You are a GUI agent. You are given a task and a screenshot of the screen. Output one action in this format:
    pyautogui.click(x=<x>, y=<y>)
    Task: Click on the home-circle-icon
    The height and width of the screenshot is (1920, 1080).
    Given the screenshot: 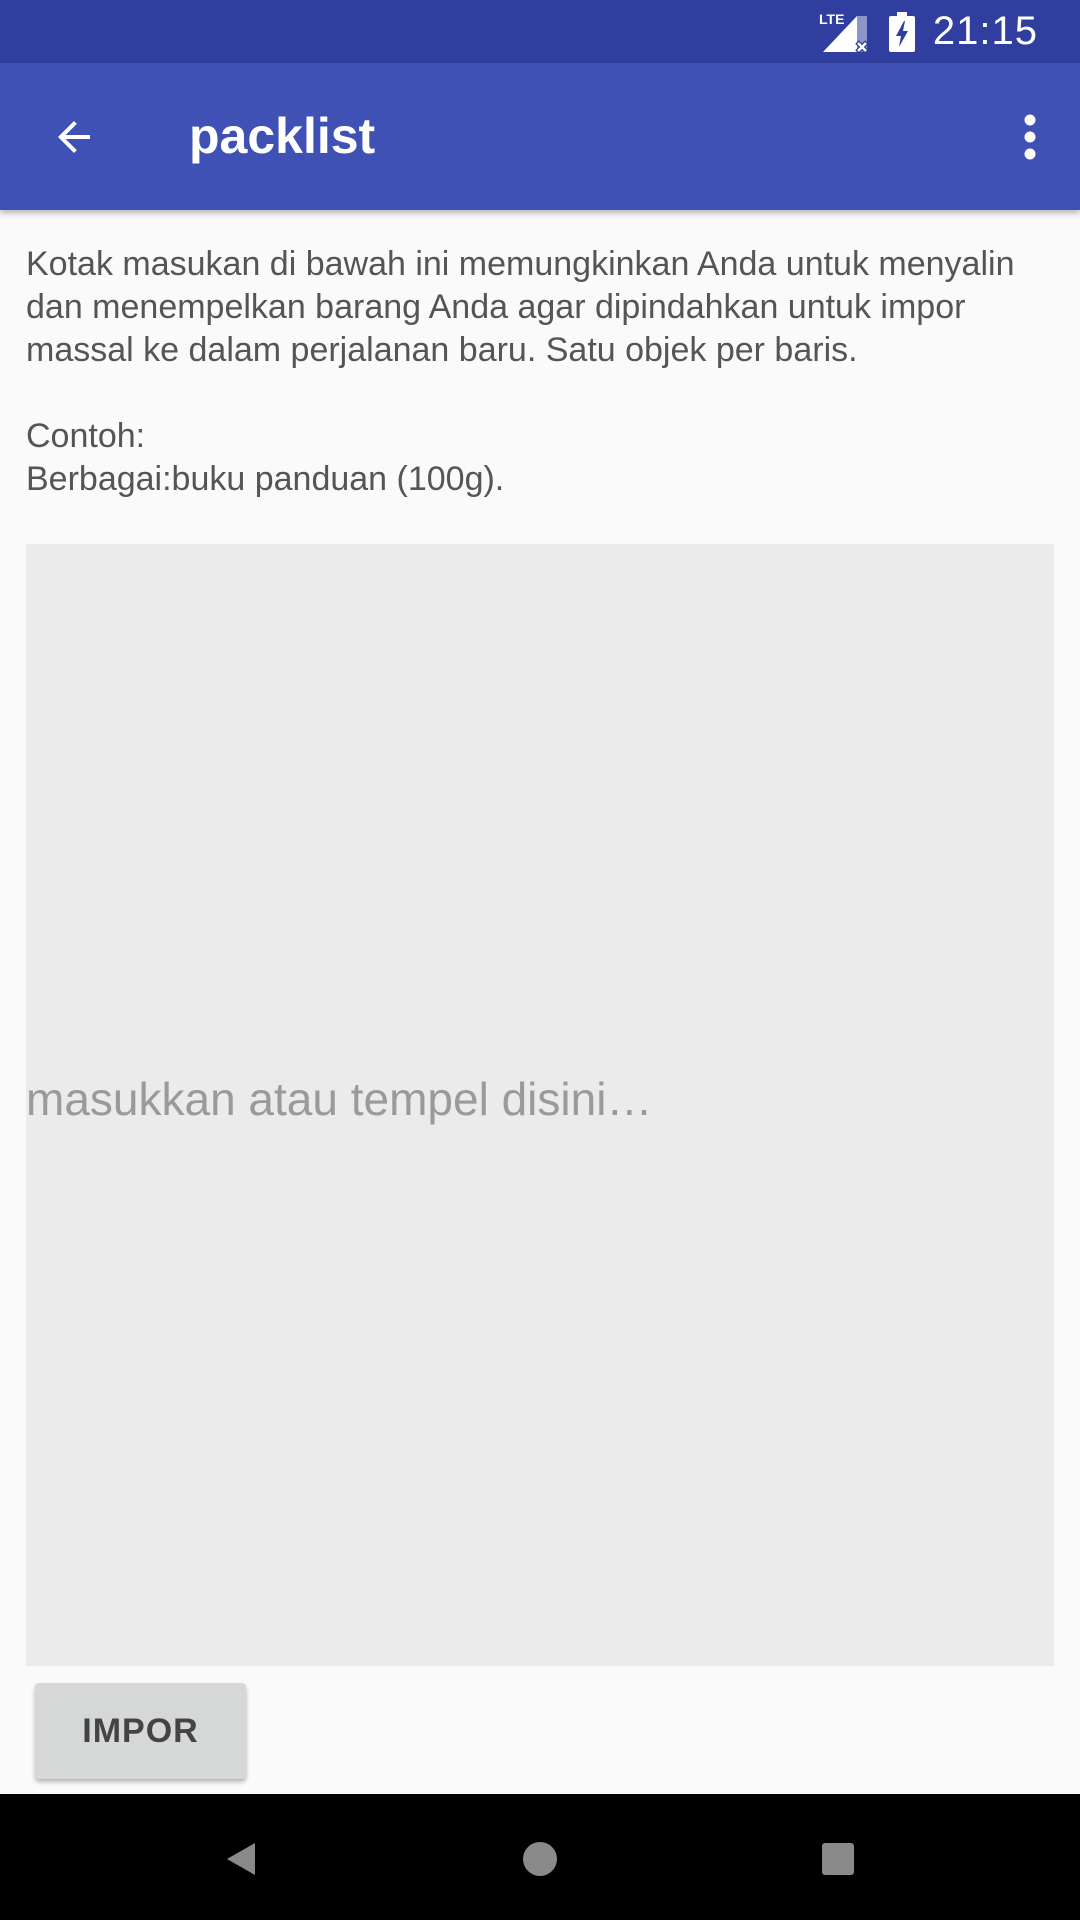 What is the action you would take?
    pyautogui.click(x=540, y=1859)
    